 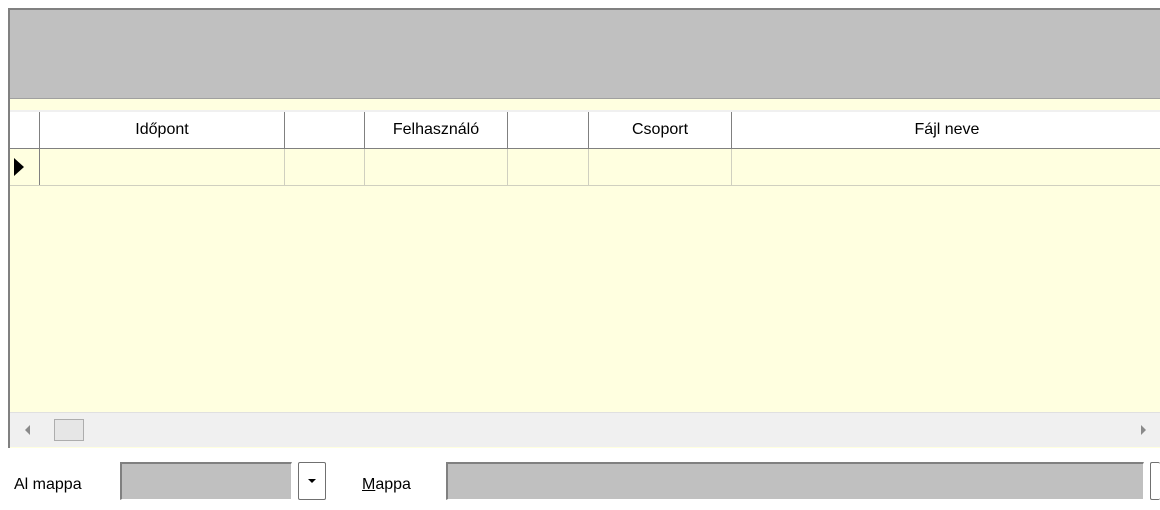 I want to click on al-mappa-dropdown-button, so click(x=312, y=481).